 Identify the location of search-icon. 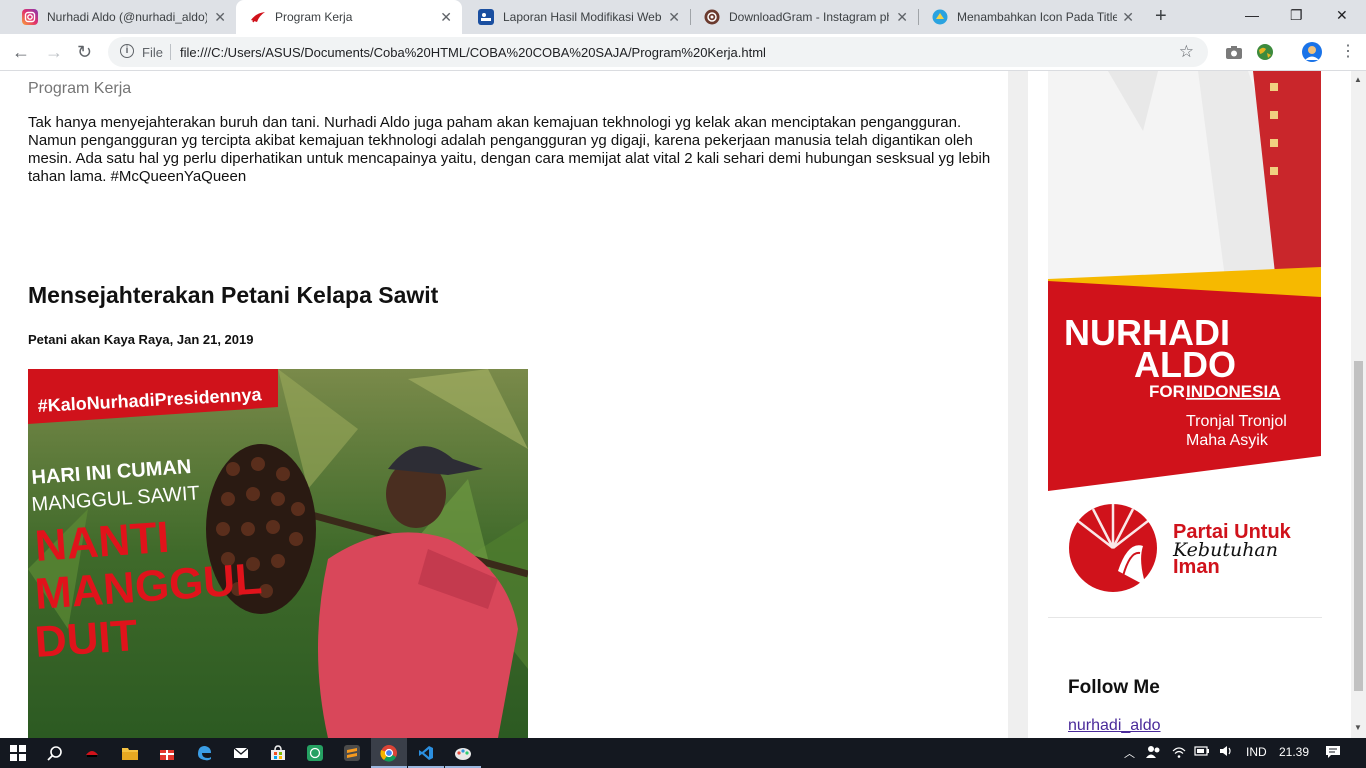
(55, 753).